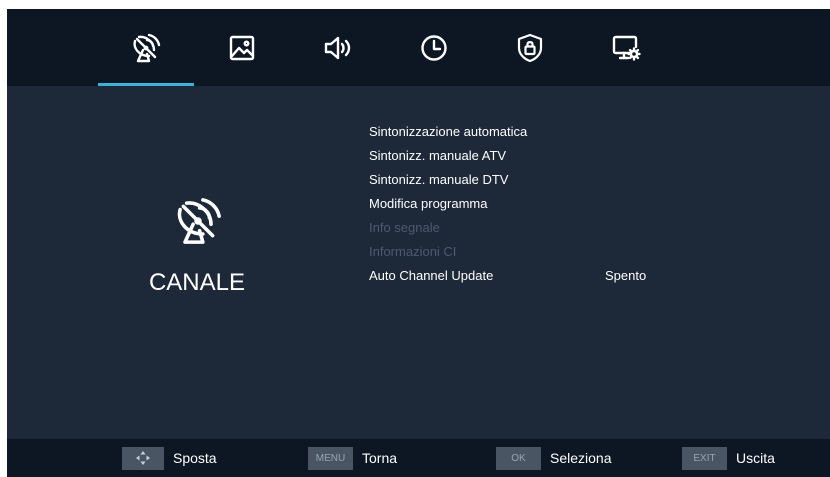 The width and height of the screenshot is (830, 477). What do you see at coordinates (626, 275) in the screenshot?
I see `menu-item-value: Spento` at bounding box center [626, 275].